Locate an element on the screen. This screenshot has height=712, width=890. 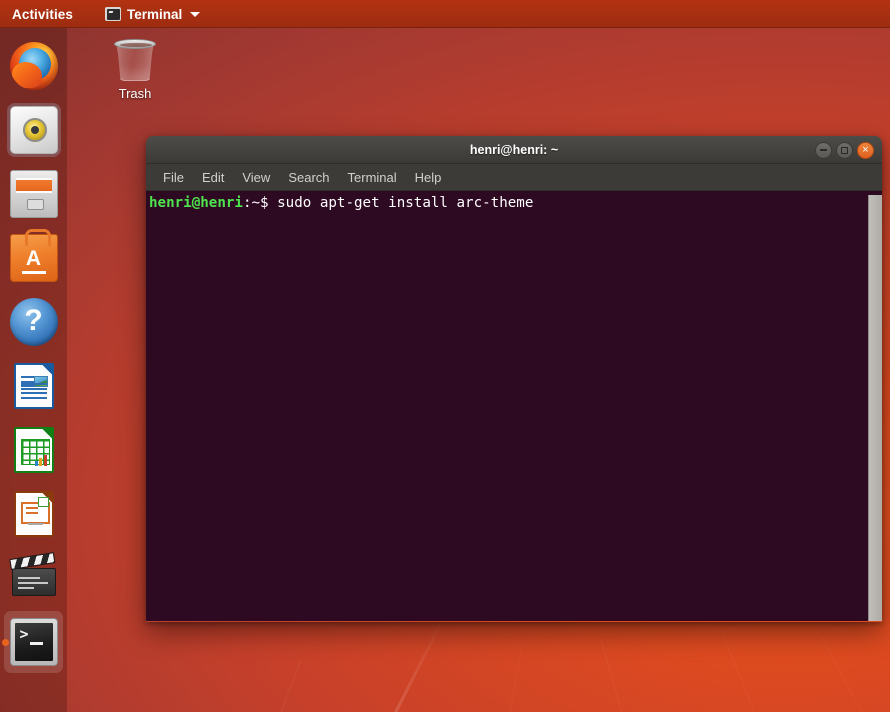
shell-prompt-user: henri@henri is located at coordinates (196, 203).